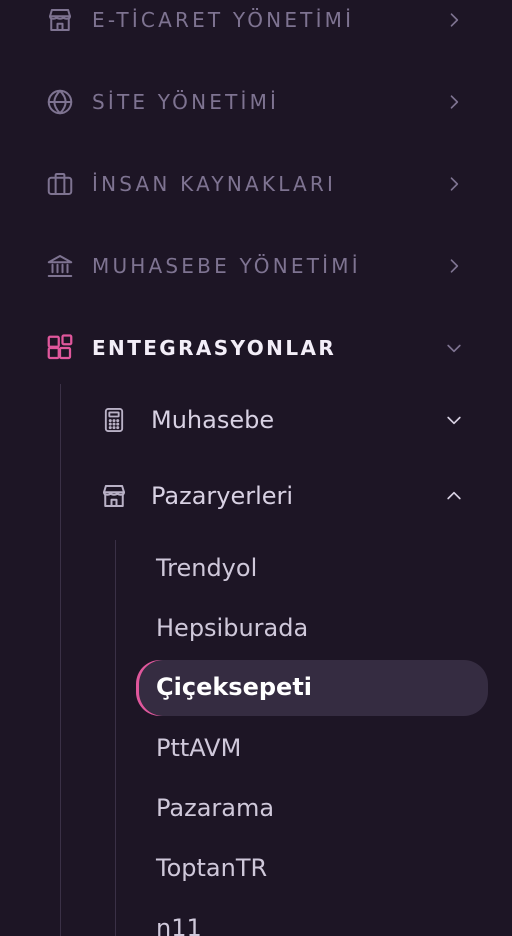  I want to click on nav-group-label: Pazaryerleri, so click(222, 496).